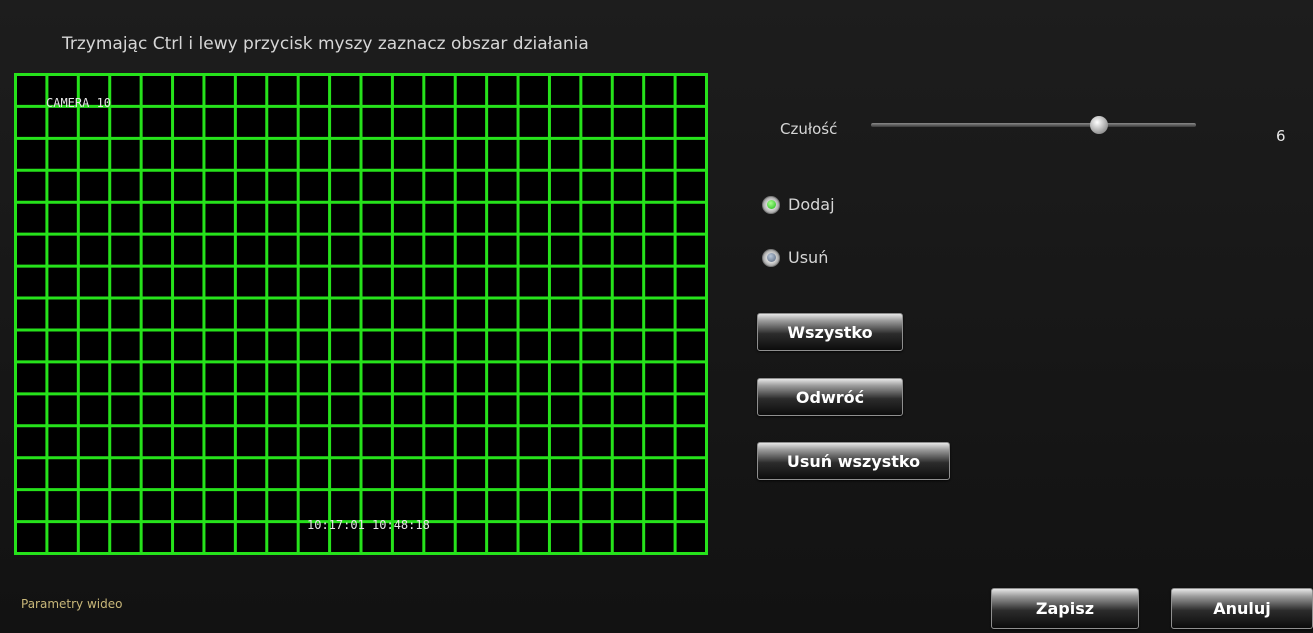  I want to click on video-parameters-link: Parametry wideo, so click(71, 604).